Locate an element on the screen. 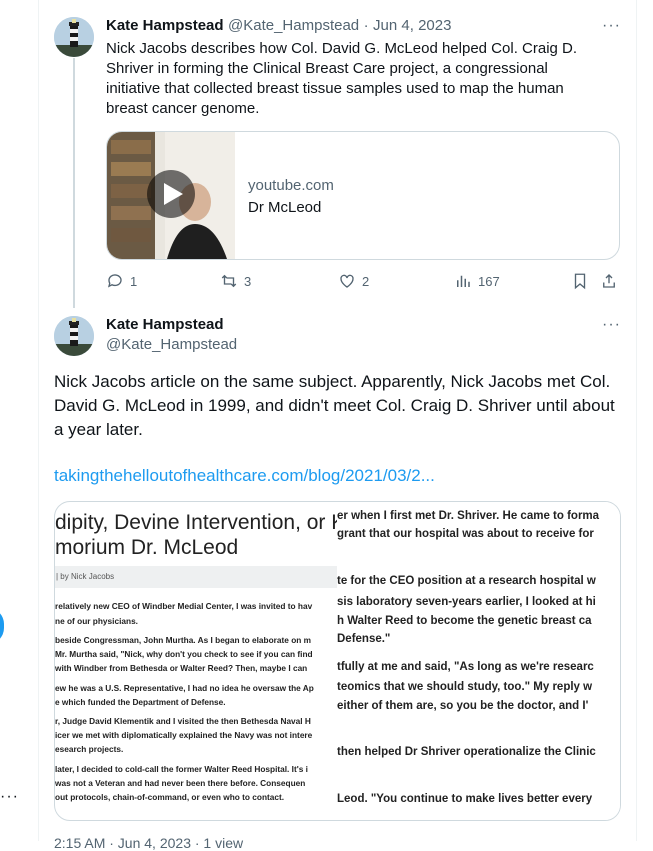  reply-button: 1 is located at coordinates (121, 281).